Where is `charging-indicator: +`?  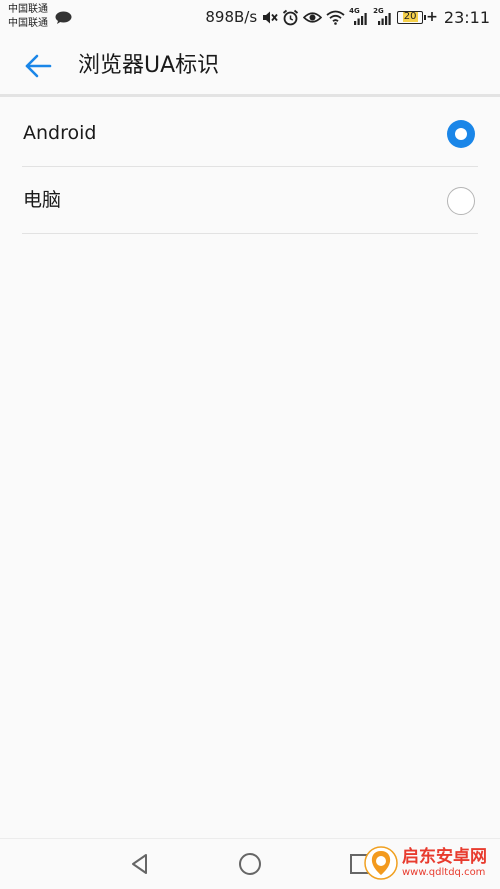 charging-indicator: + is located at coordinates (432, 17).